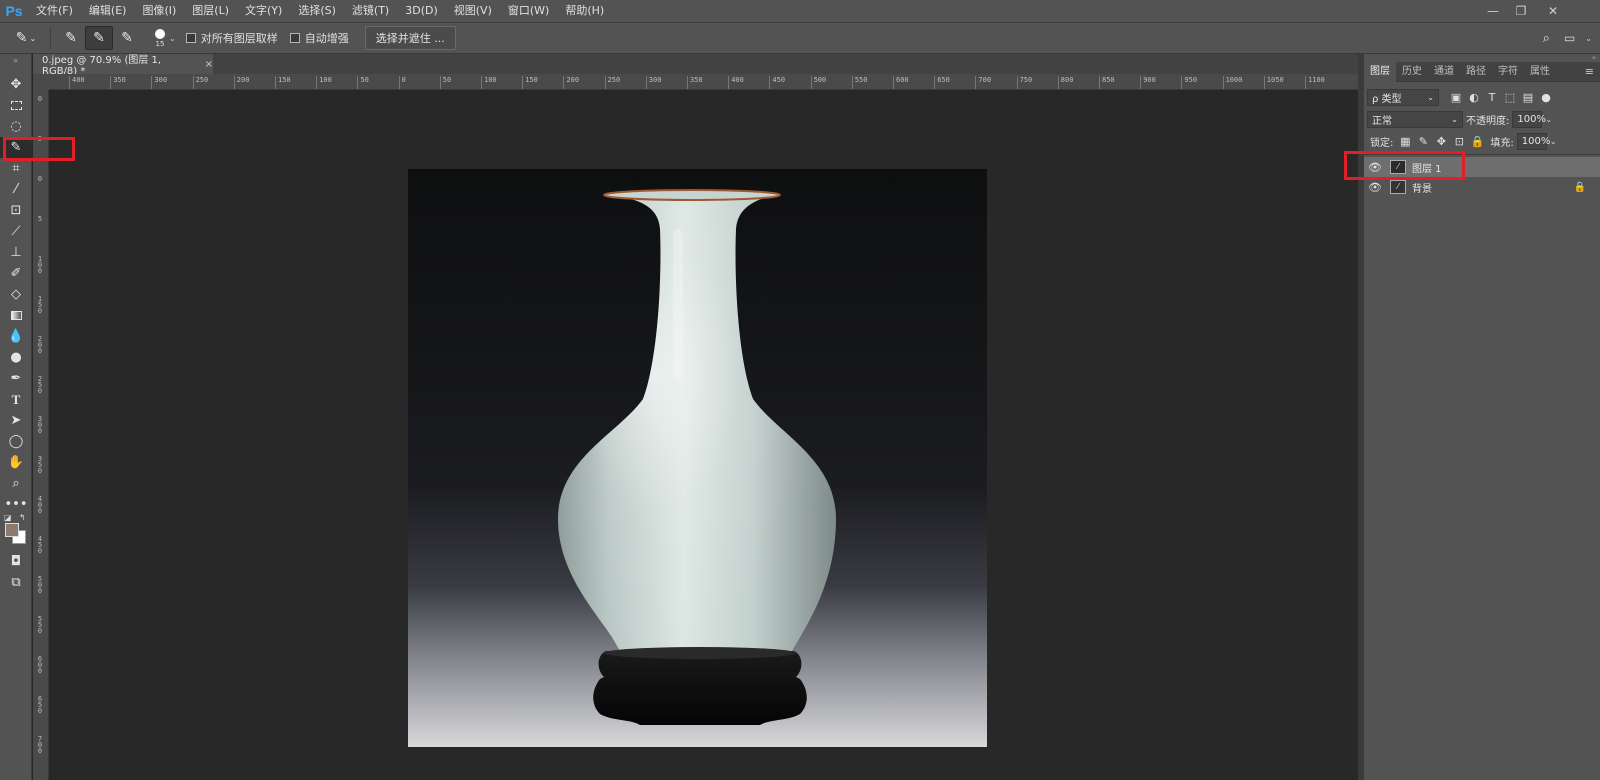 The width and height of the screenshot is (1600, 780). What do you see at coordinates (1529, 119) in the screenshot?
I see `opacity-input: 100%` at bounding box center [1529, 119].